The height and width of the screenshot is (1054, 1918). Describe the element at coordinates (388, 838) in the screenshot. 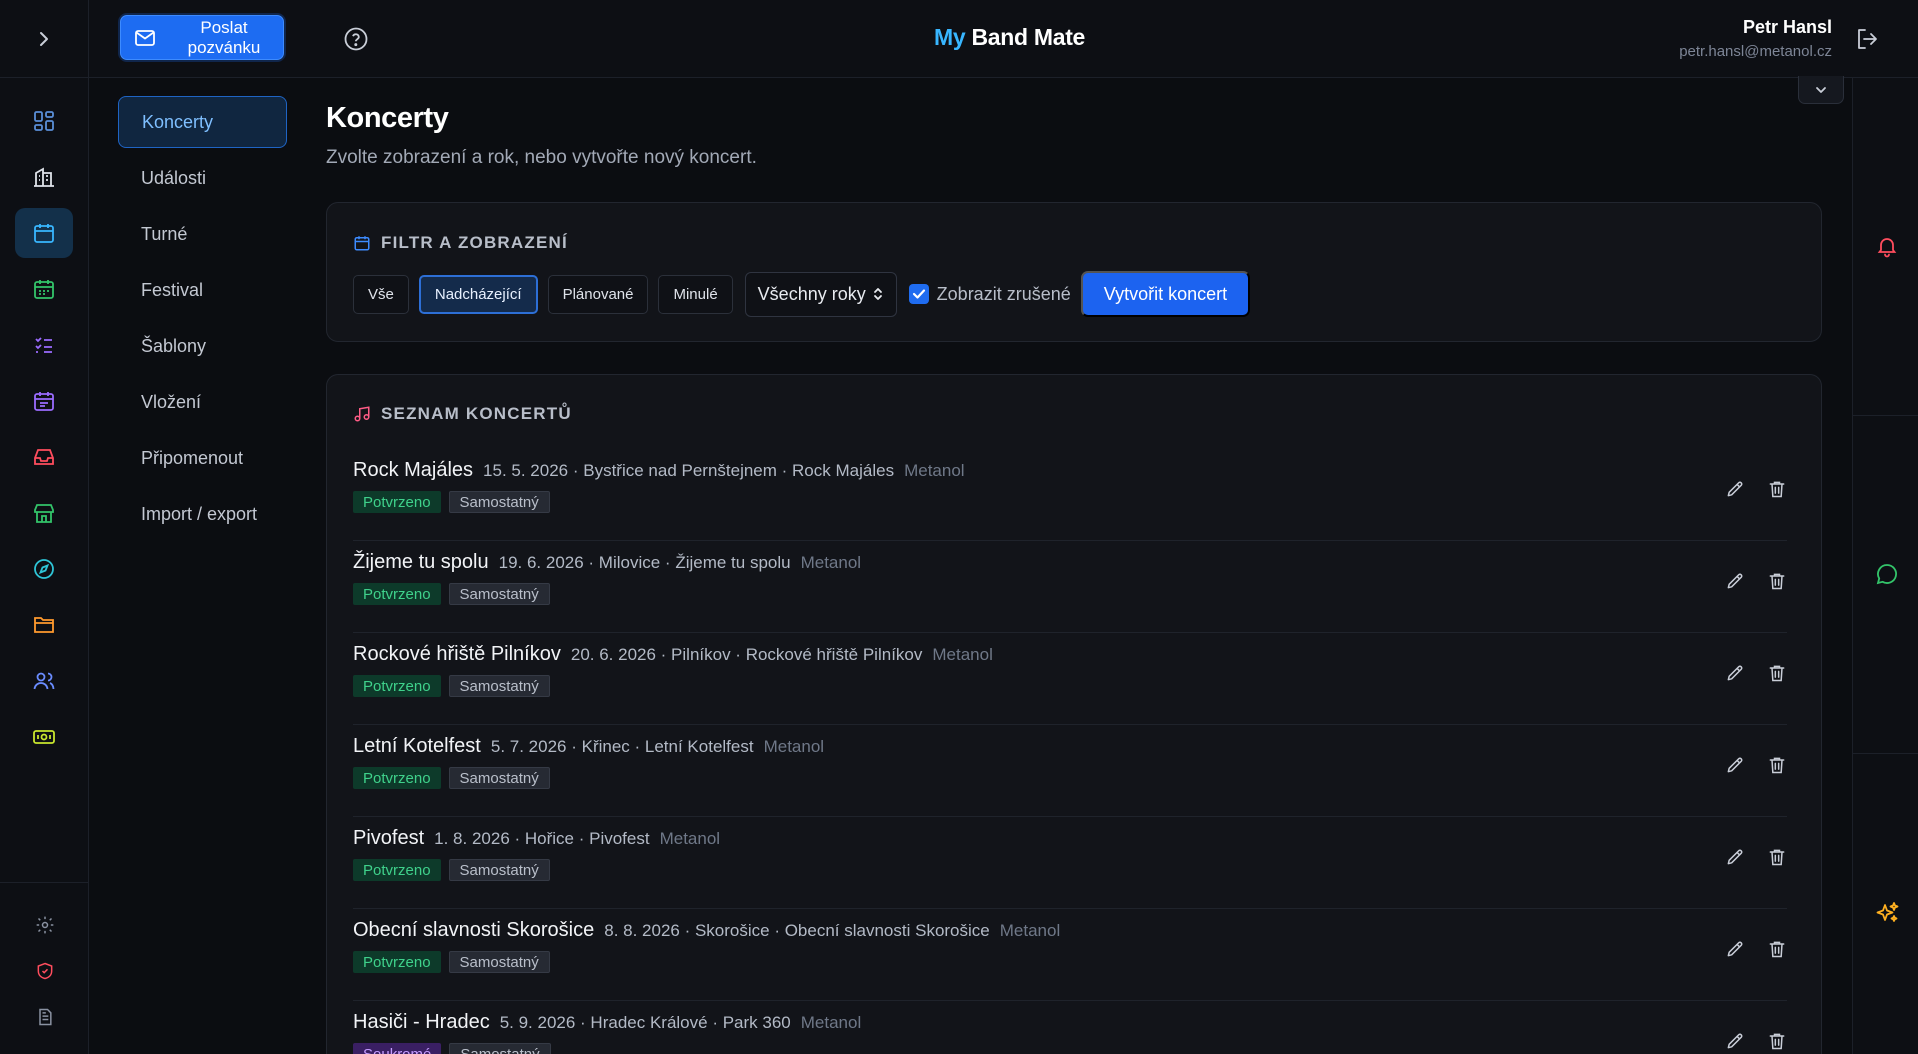

I see `concert-name: Pivofest` at that location.